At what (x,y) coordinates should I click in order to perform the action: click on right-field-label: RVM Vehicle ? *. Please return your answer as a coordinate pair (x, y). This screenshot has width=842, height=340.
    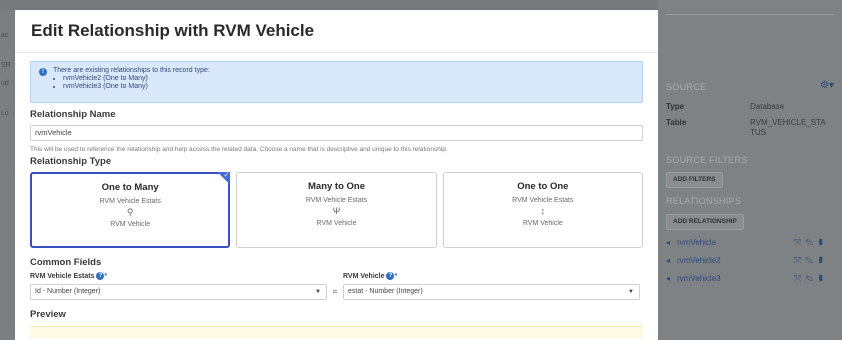
    Looking at the image, I should click on (370, 276).